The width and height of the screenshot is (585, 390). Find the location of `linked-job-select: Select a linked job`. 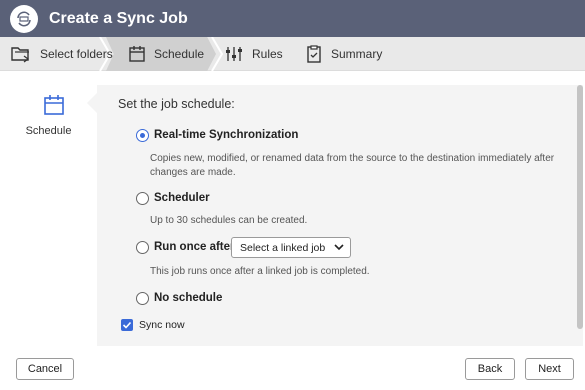

linked-job-select: Select a linked job is located at coordinates (291, 247).